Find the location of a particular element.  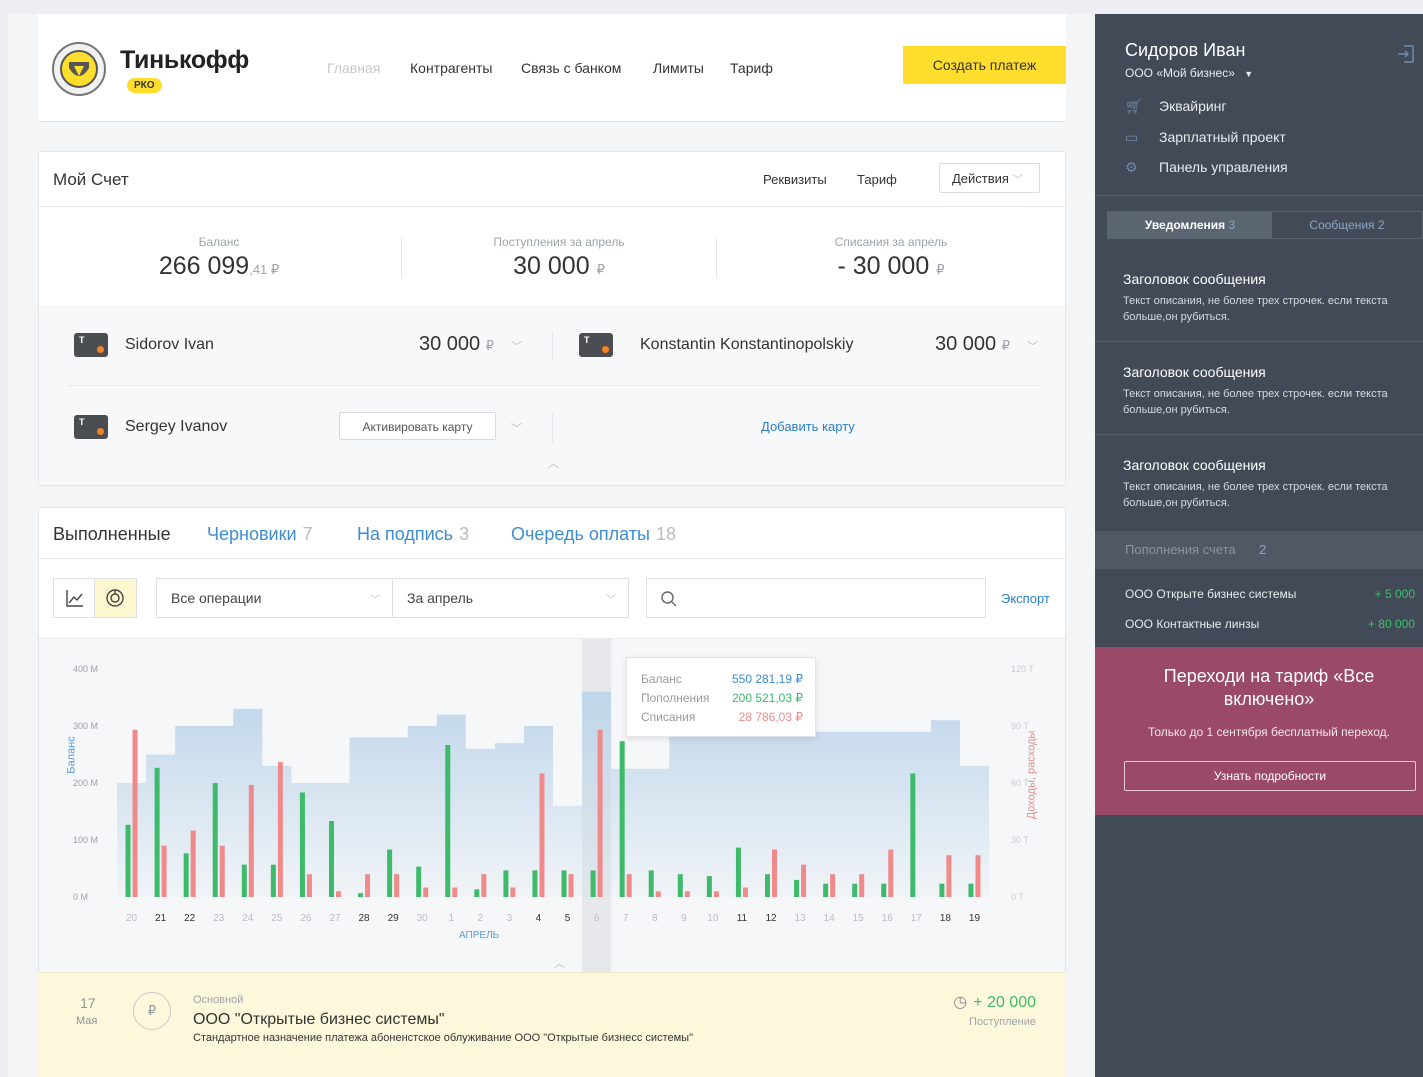

tab-to-sign: На подпись 3 is located at coordinates (413, 534).